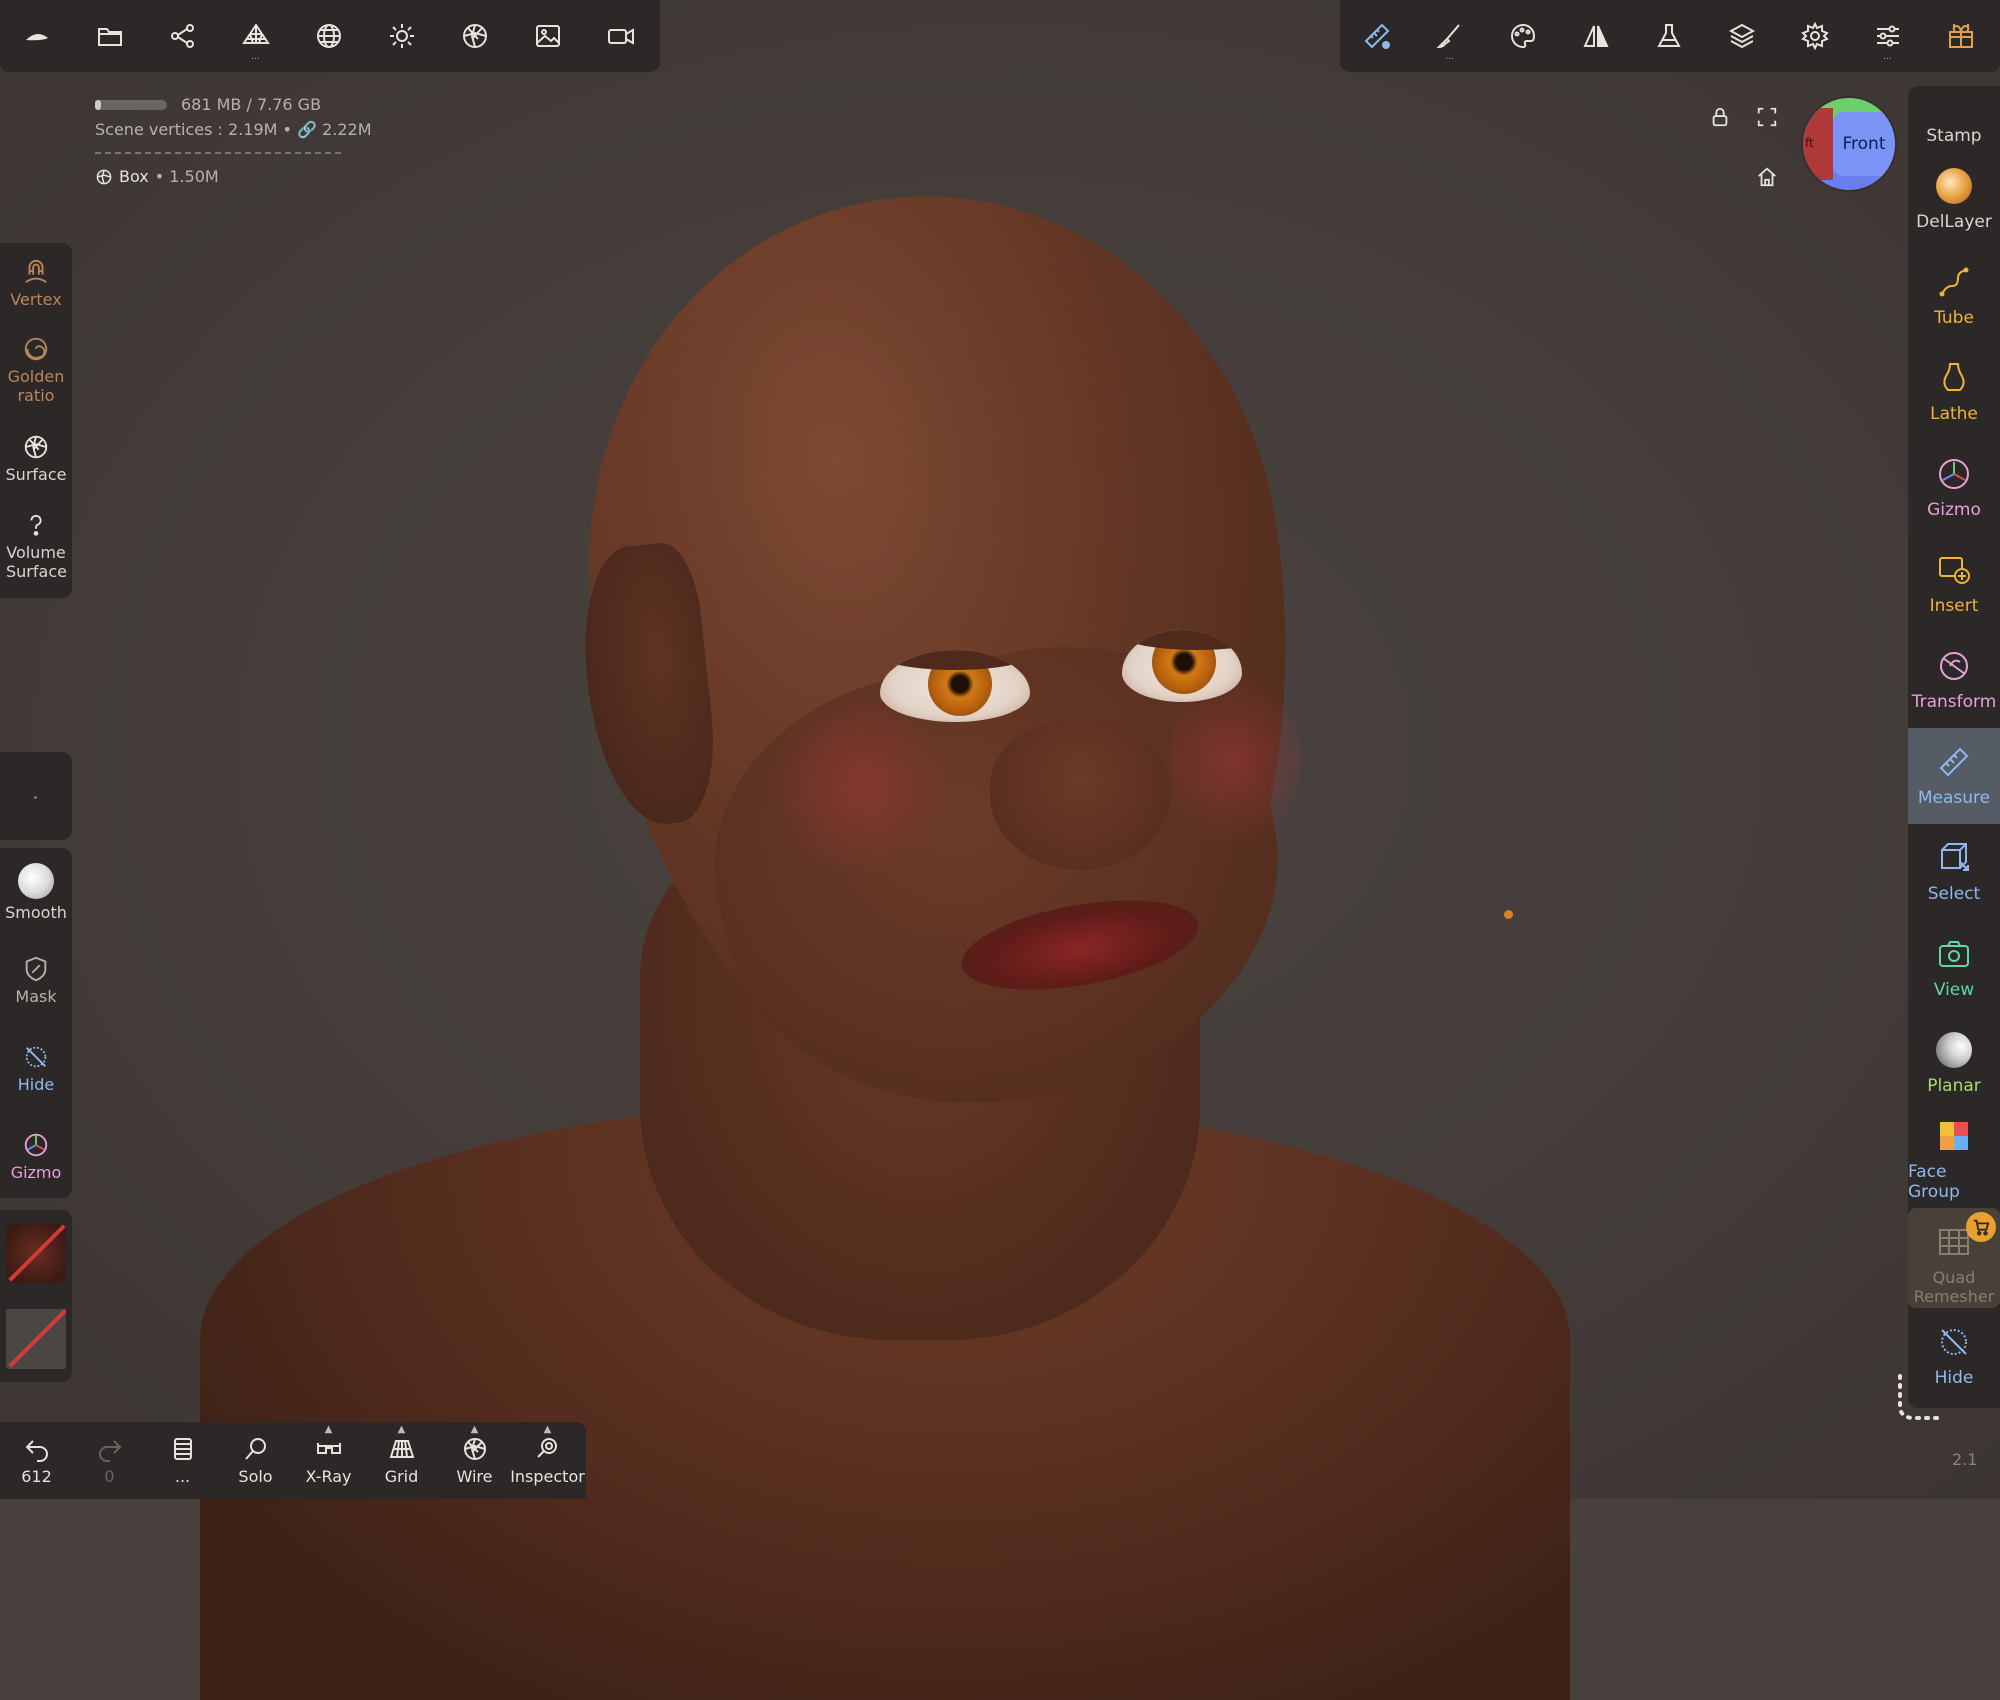 This screenshot has width=2000, height=1700. I want to click on model-eye-right, so click(1182, 666).